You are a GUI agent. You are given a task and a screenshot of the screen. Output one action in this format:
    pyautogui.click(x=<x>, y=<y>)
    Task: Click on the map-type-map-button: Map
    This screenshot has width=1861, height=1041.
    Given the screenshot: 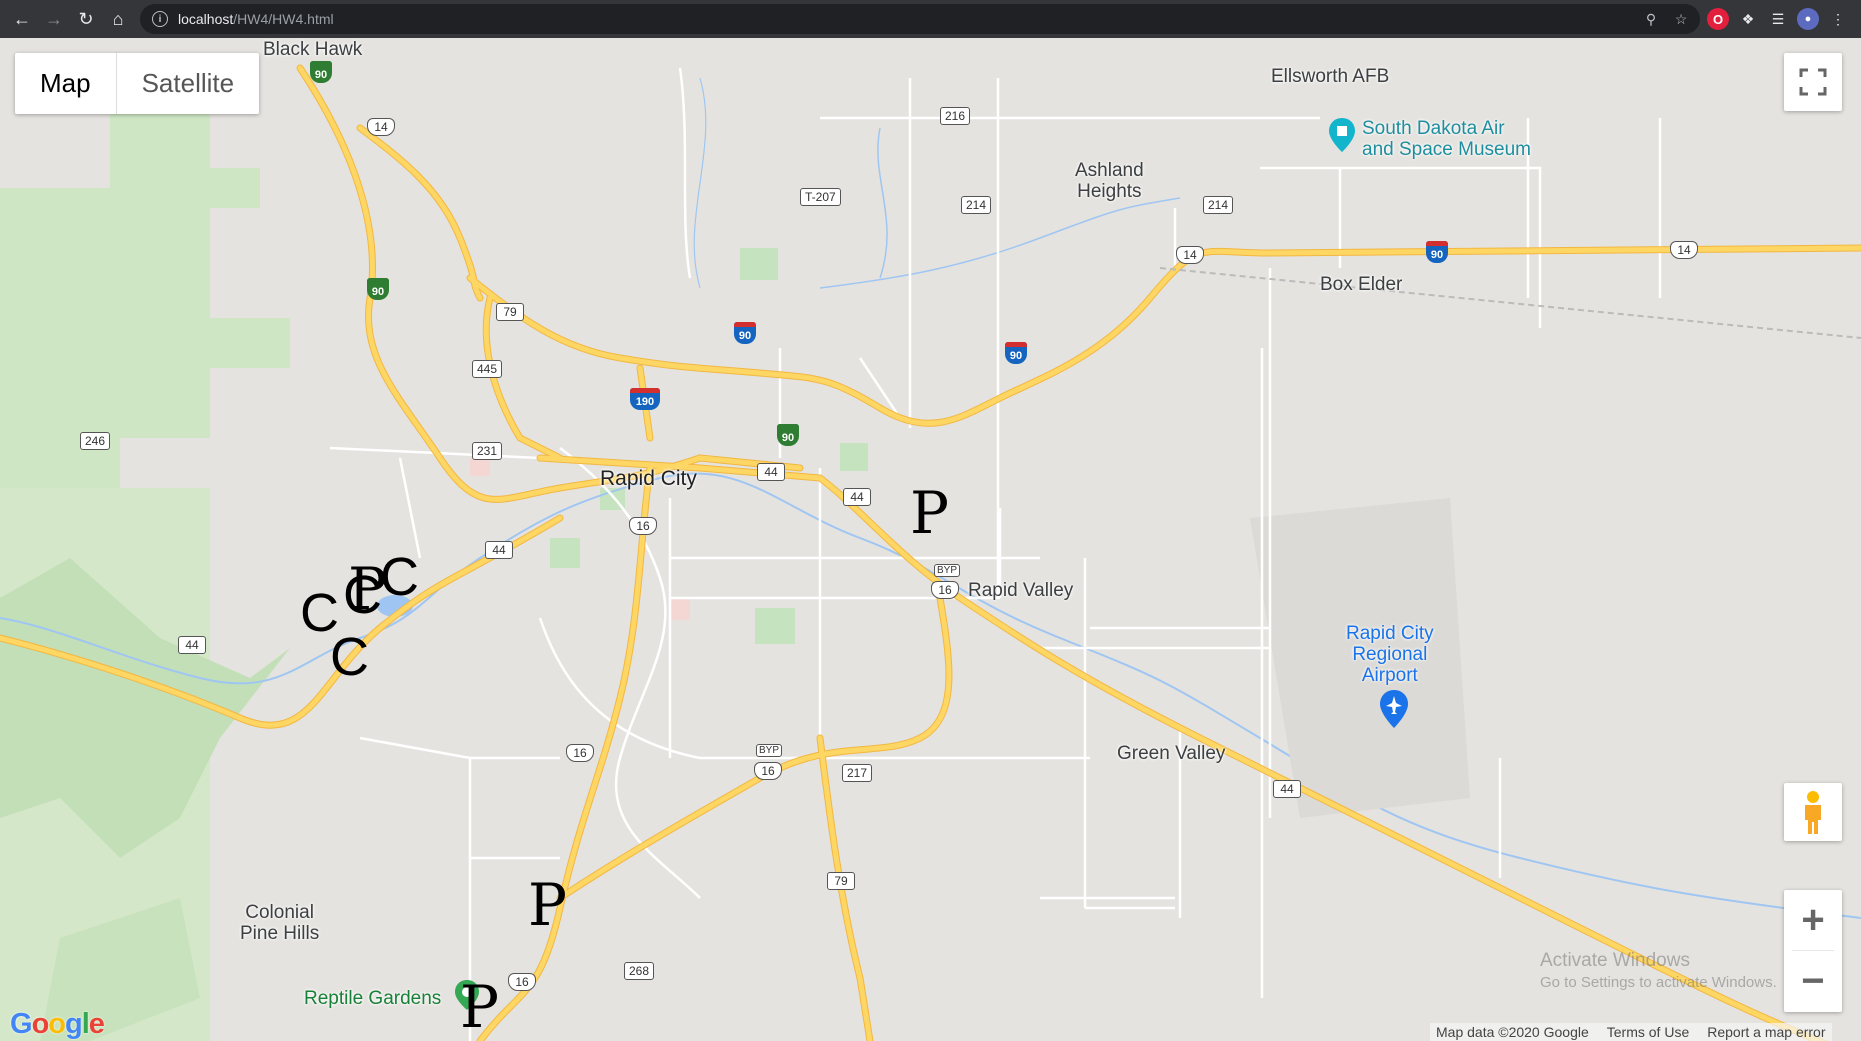 What is the action you would take?
    pyautogui.click(x=66, y=83)
    